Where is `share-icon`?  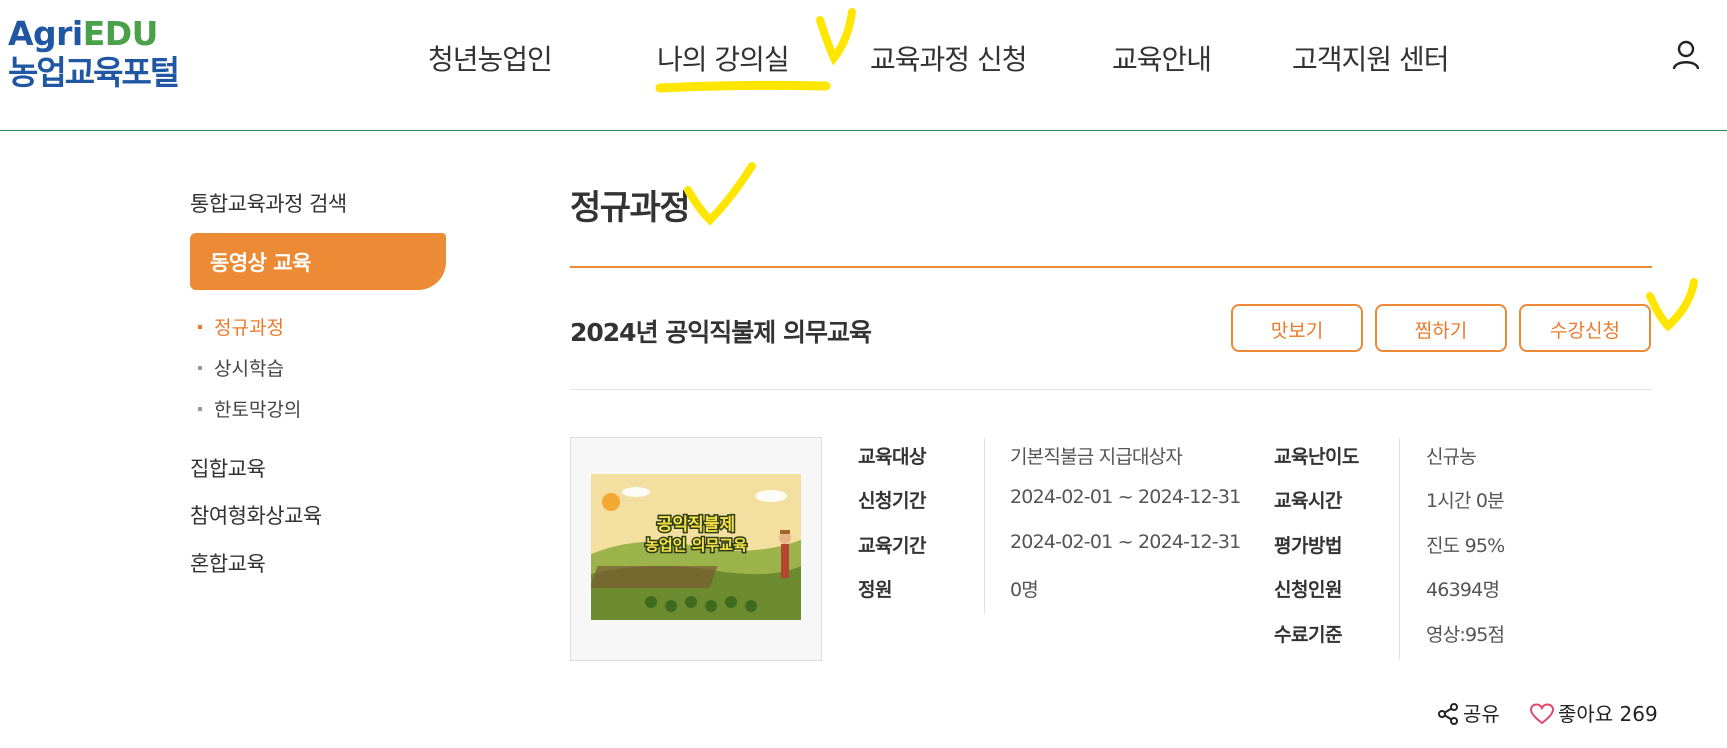
share-icon is located at coordinates (1448, 714).